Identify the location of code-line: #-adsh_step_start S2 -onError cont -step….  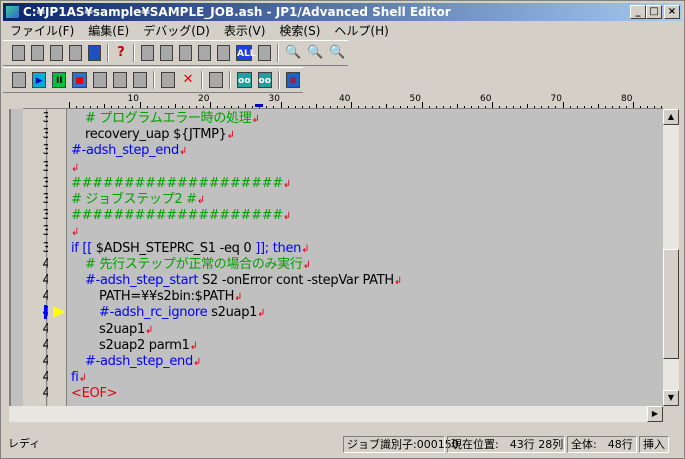
(243, 281).